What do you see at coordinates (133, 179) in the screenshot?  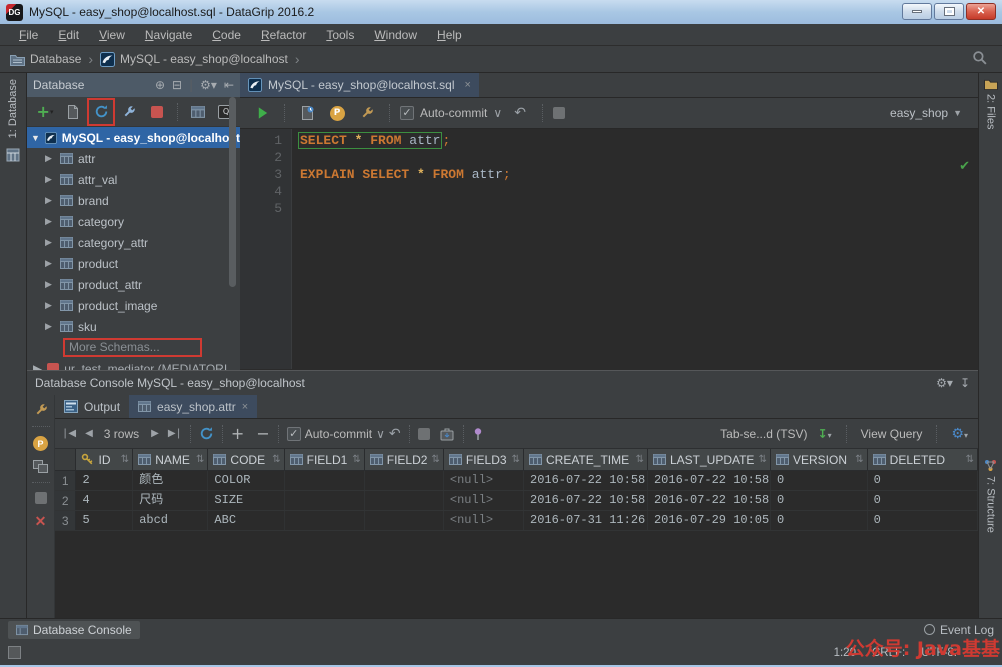 I see `tree-table-attr_val: ▶ attr_val` at bounding box center [133, 179].